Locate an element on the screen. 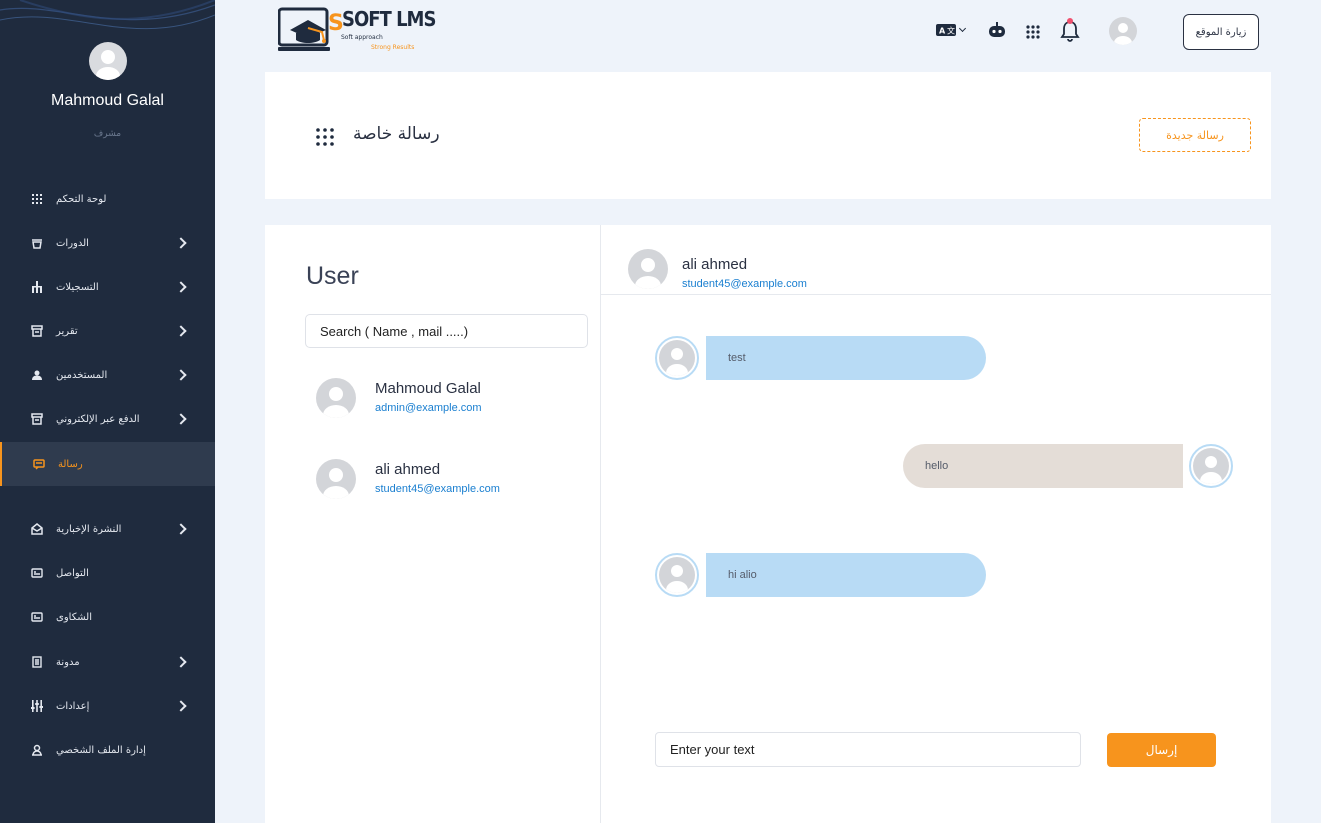 The image size is (1321, 823). sidebar-item-label: الدفع عبر الإلكتروني is located at coordinates (98, 419).